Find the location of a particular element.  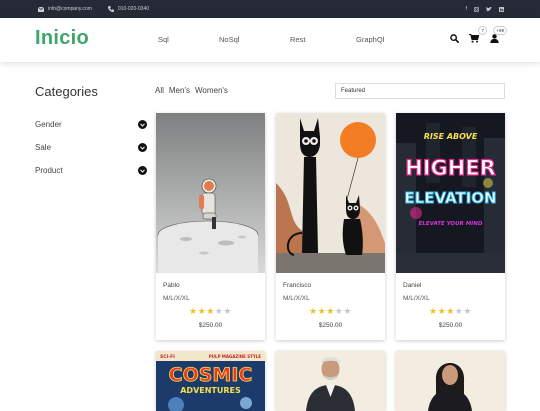

product-name: Daniel is located at coordinates (412, 285).